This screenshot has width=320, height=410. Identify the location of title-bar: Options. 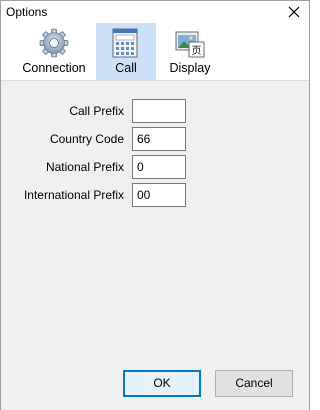
(155, 12).